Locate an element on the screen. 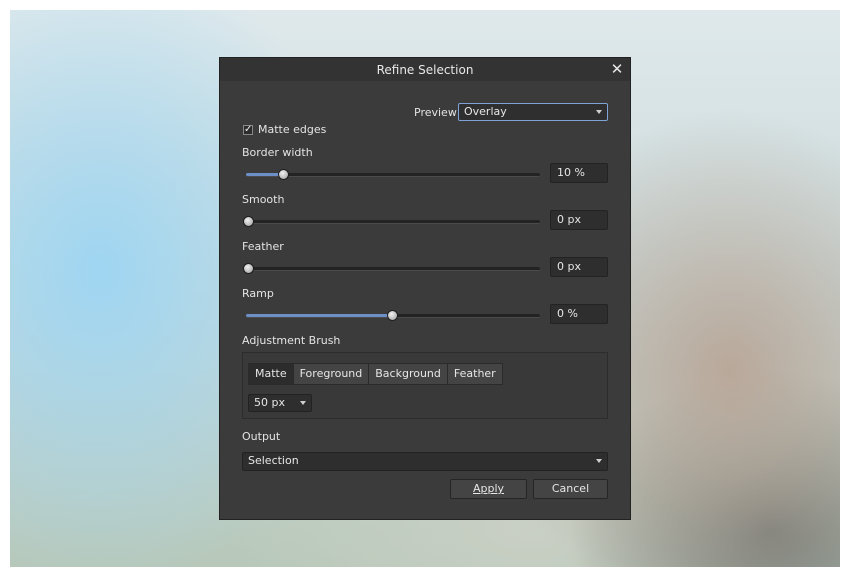 Image resolution: width=850 pixels, height=577 pixels. feather-slider is located at coordinates (391, 268).